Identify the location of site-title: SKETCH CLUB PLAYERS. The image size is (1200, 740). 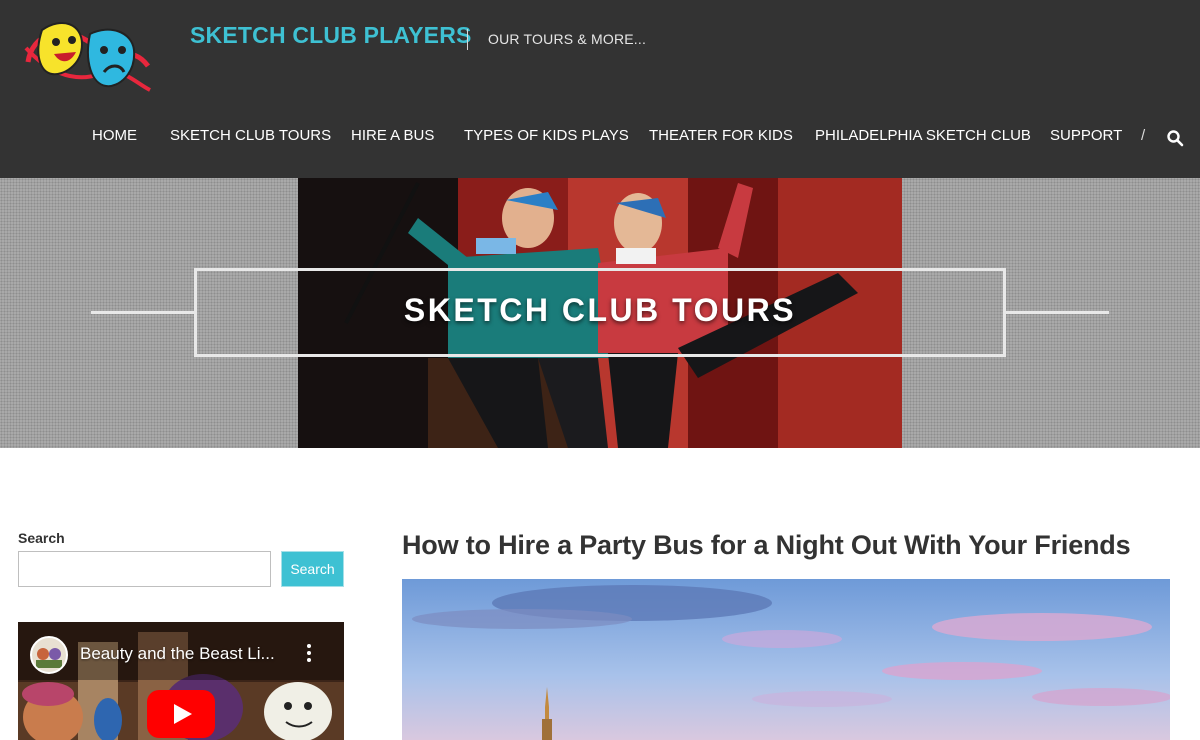
(331, 35).